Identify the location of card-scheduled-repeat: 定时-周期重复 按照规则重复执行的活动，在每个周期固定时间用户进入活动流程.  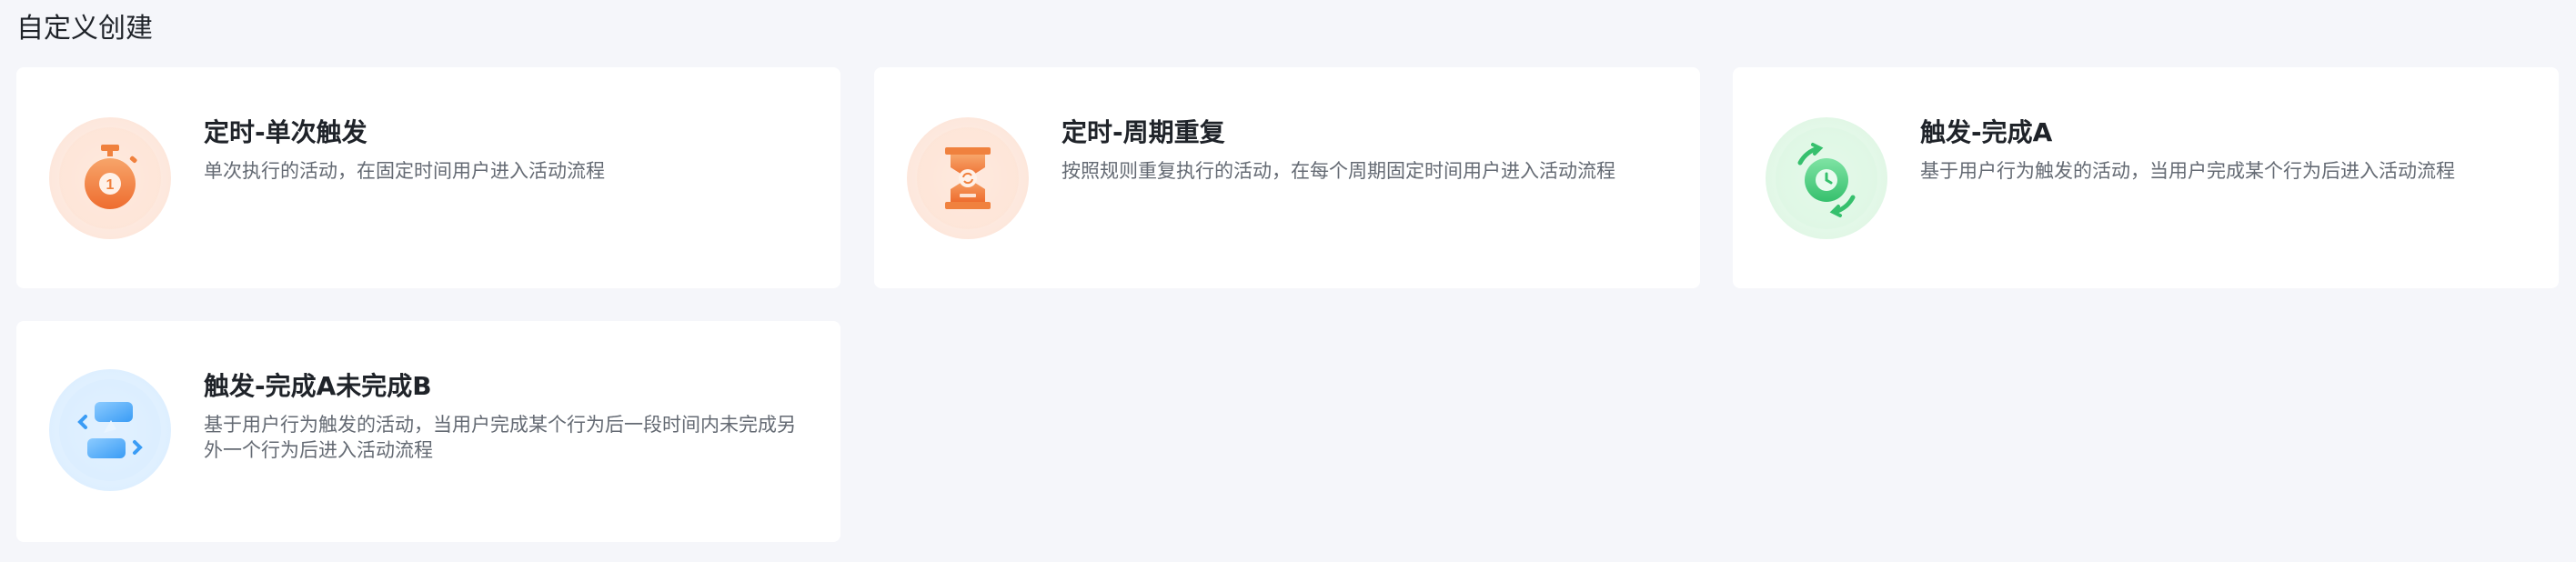
(1287, 177).